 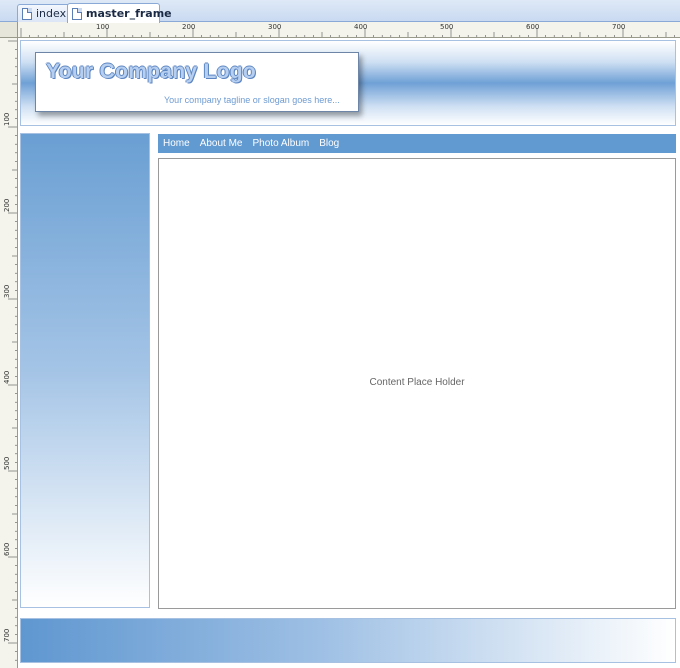 I want to click on nav-about-me: About Me, so click(x=221, y=143).